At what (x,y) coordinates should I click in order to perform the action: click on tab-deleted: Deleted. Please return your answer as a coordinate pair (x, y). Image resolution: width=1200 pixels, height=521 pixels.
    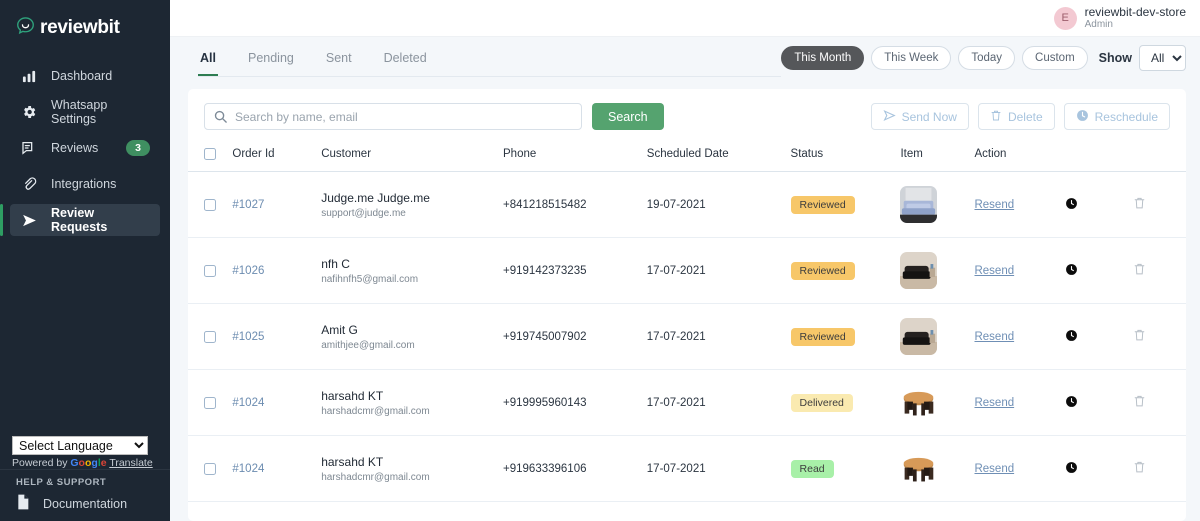
    Looking at the image, I should click on (405, 60).